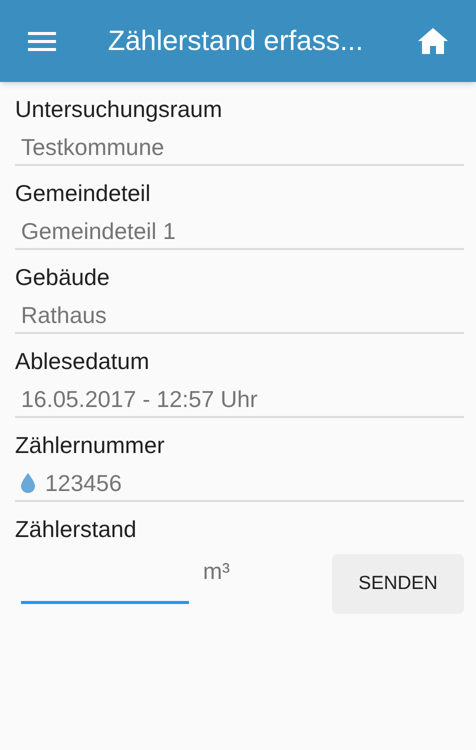 This screenshot has width=476, height=750. What do you see at coordinates (42, 41) in the screenshot?
I see `menu-icon` at bounding box center [42, 41].